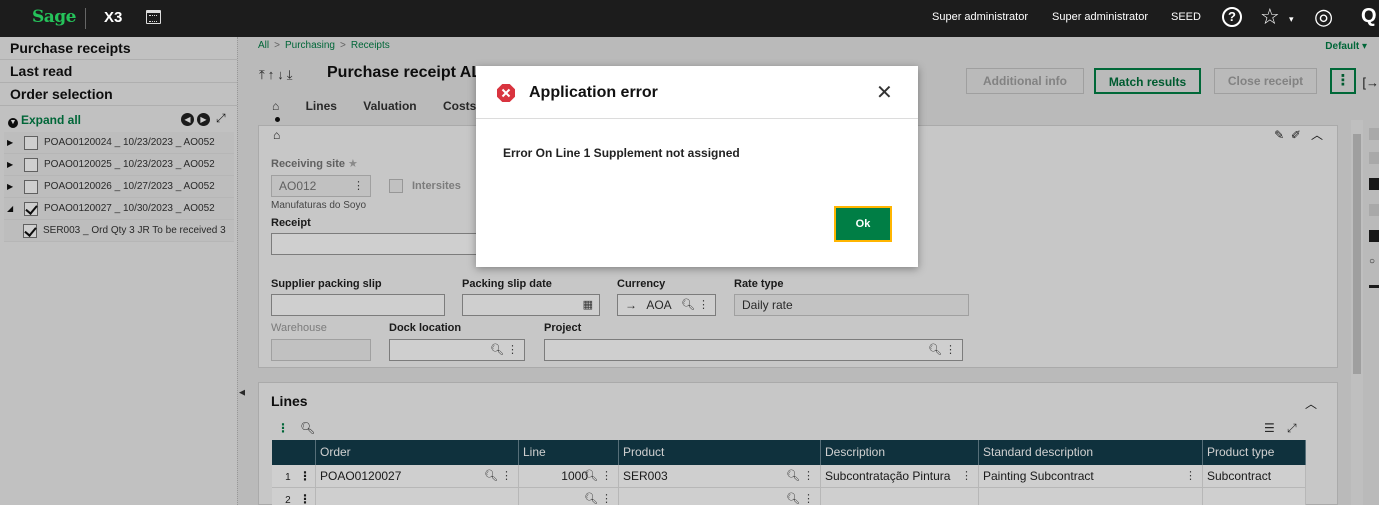  I want to click on sage-logo: Sage, so click(54, 17).